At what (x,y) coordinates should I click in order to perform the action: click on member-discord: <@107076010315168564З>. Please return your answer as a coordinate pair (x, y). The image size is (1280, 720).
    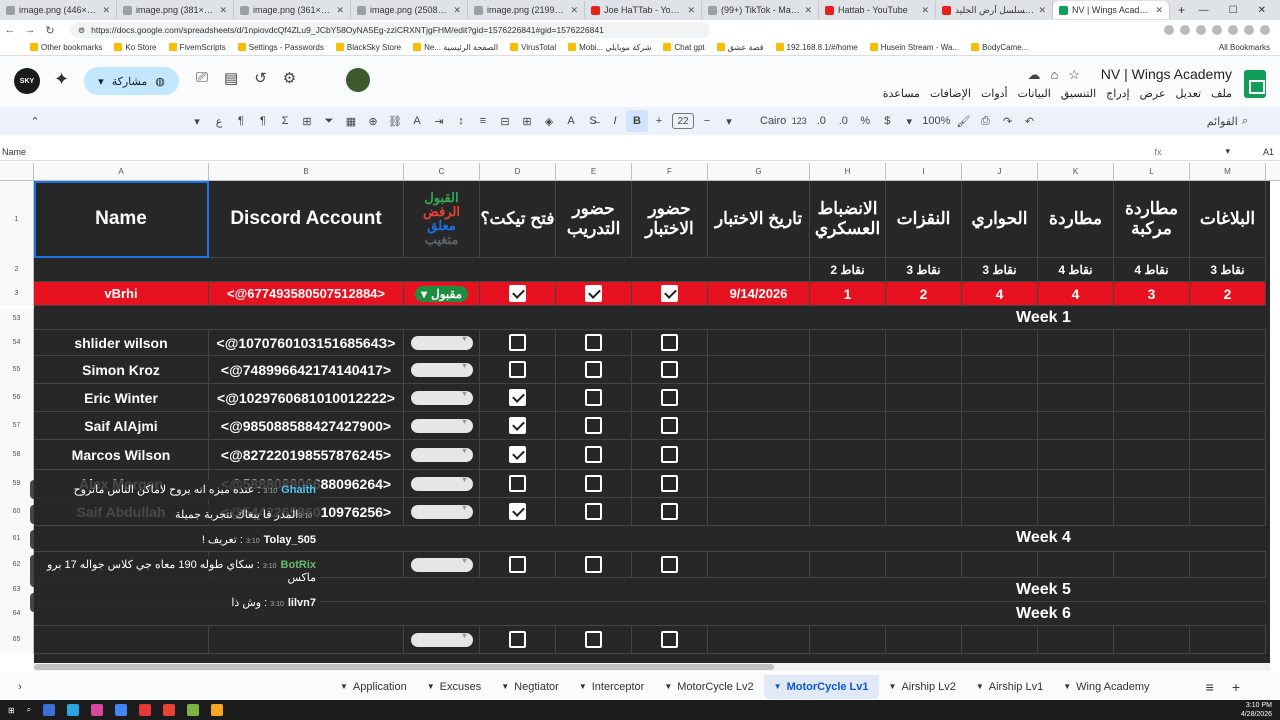
    Looking at the image, I should click on (306, 343).